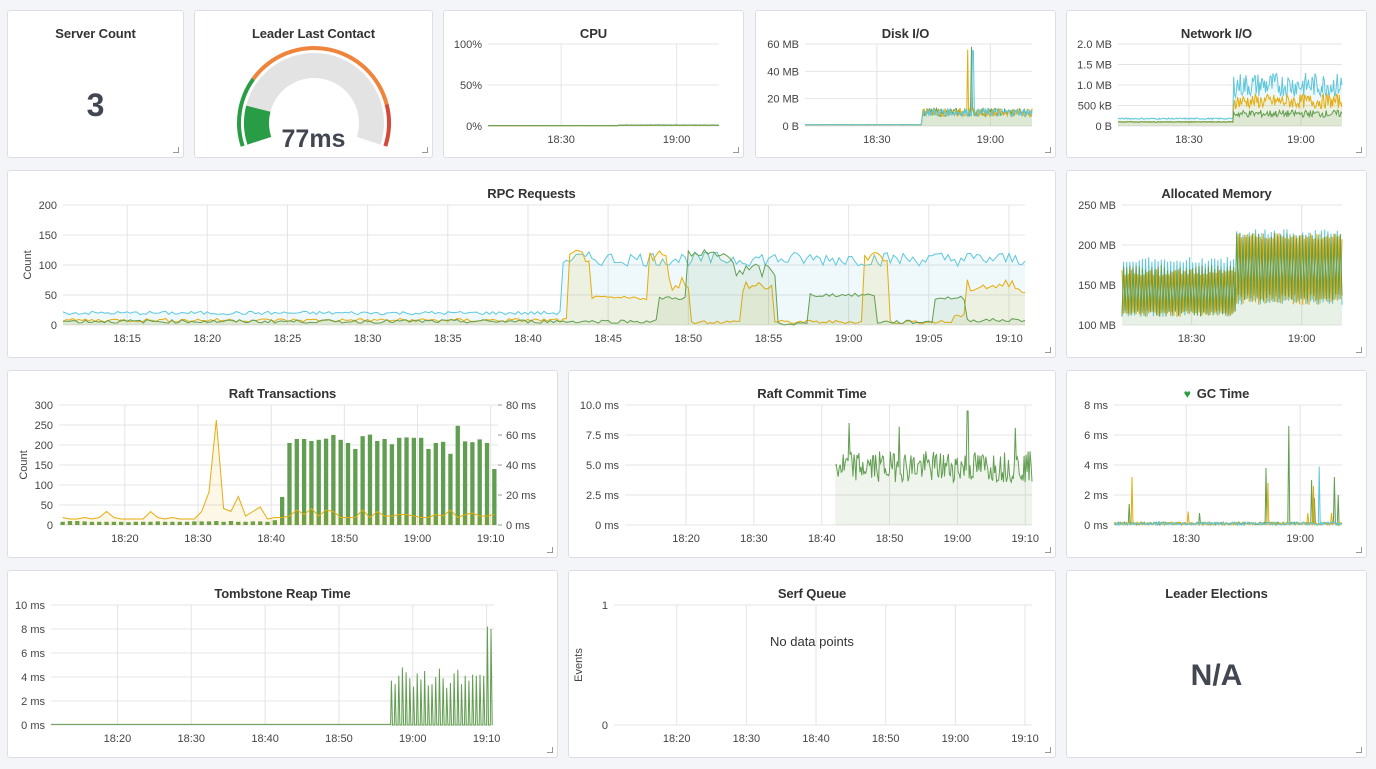 The image size is (1376, 769). What do you see at coordinates (33, 726) in the screenshot?
I see `y-tick-label: 0 ms` at bounding box center [33, 726].